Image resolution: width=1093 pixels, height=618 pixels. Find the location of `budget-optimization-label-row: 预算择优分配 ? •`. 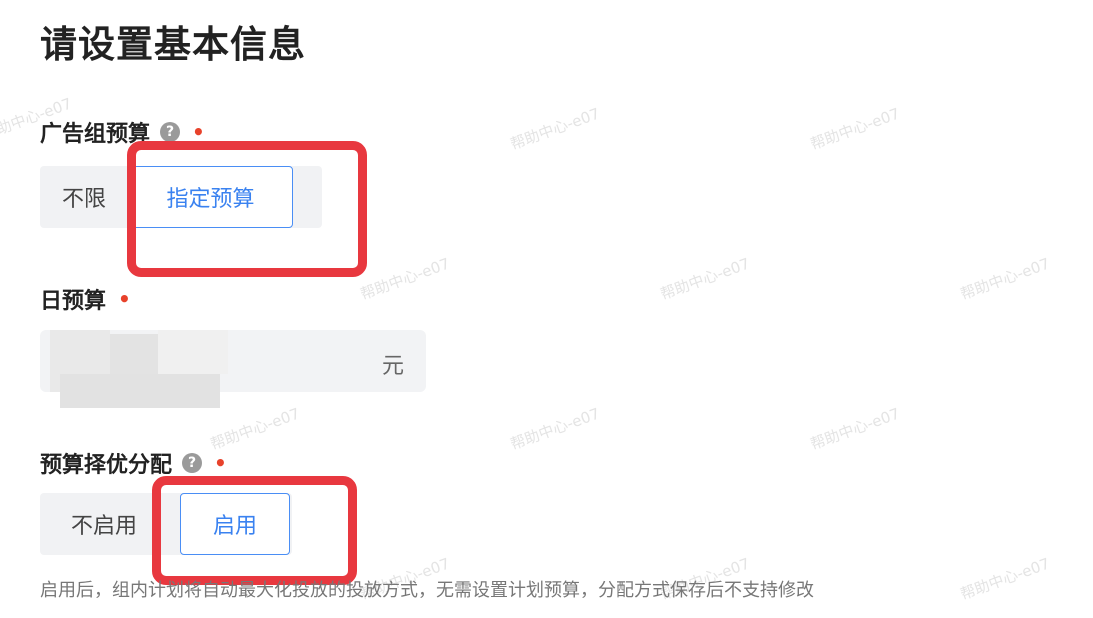

budget-optimization-label-row: 预算择优分配 ? • is located at coordinates (133, 463).